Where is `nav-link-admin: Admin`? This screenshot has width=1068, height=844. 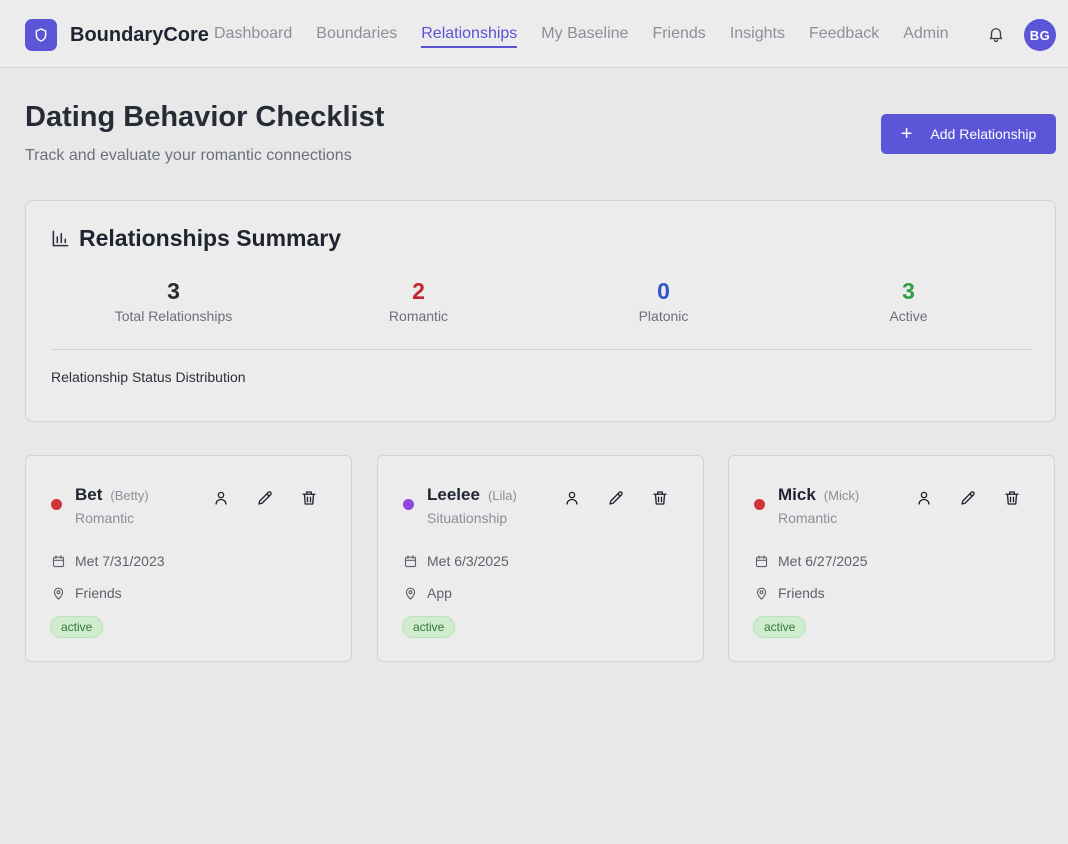 nav-link-admin: Admin is located at coordinates (925, 34).